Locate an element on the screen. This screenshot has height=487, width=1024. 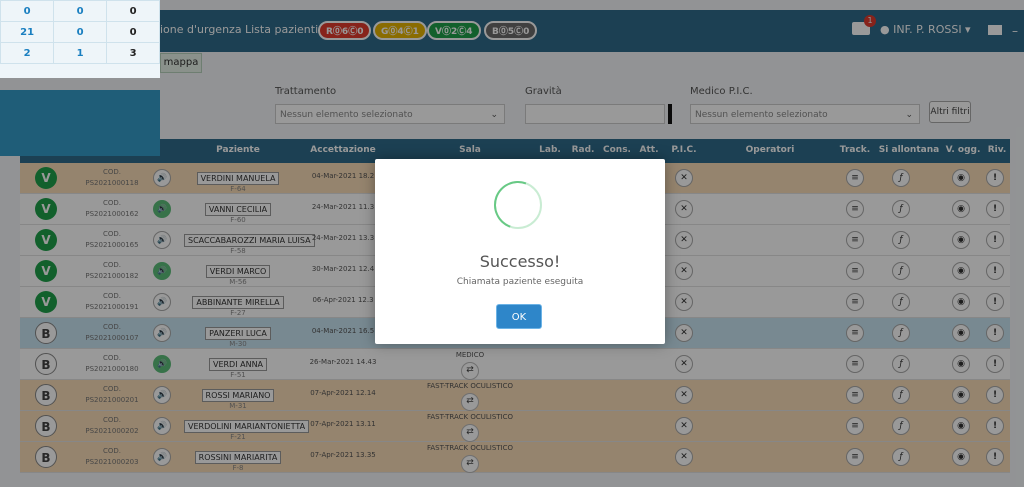
summary-table: 0 0 0 21 0 0 2 1 3 is located at coordinates (80, 32).